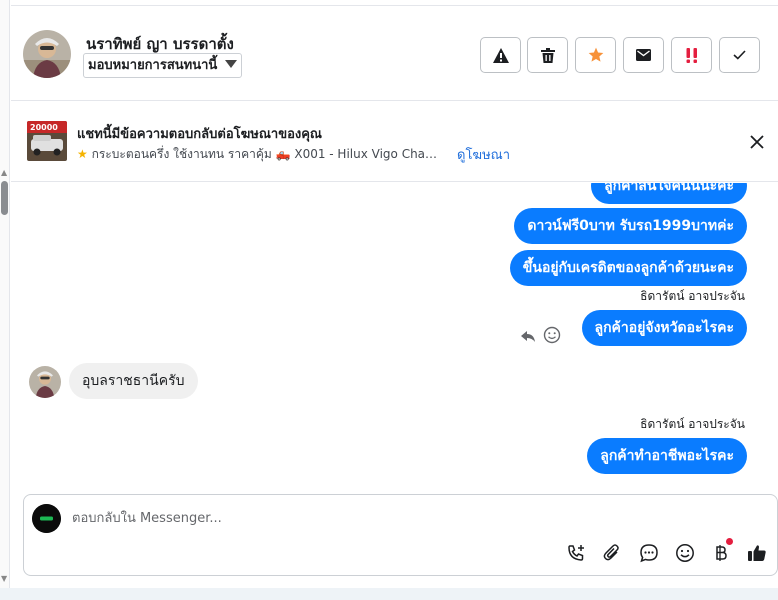 The width and height of the screenshot is (778, 600). I want to click on close-icon, so click(757, 142).